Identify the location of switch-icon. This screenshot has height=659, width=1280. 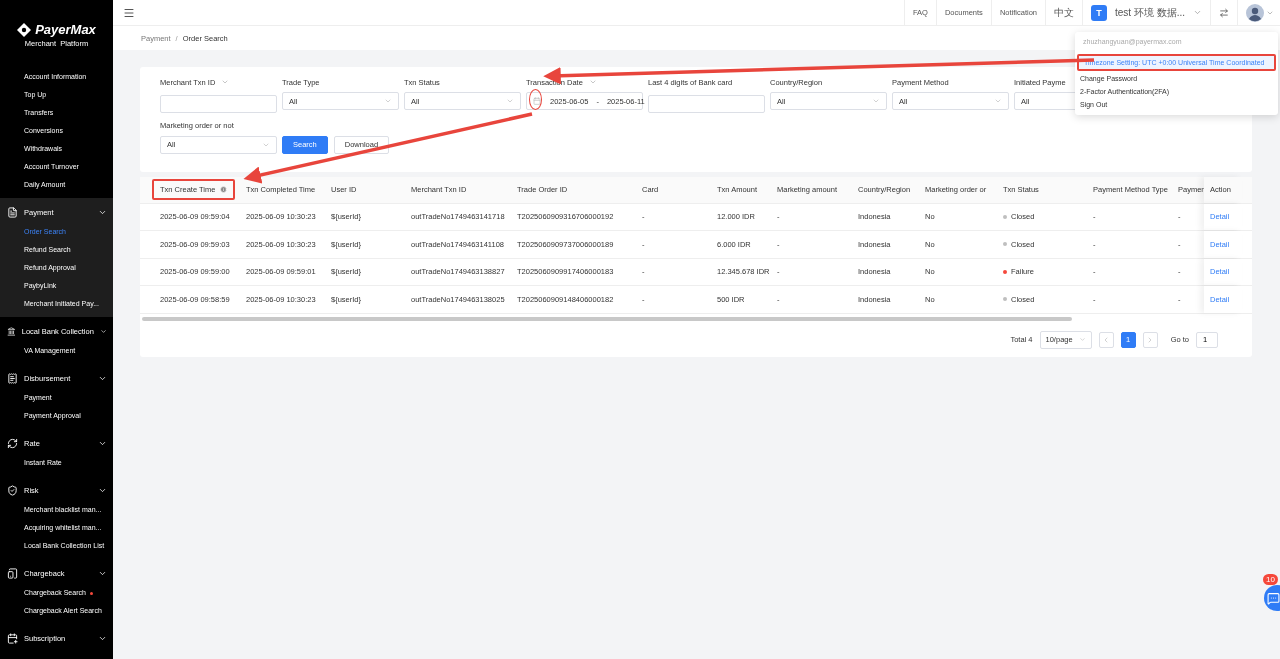
(1224, 12).